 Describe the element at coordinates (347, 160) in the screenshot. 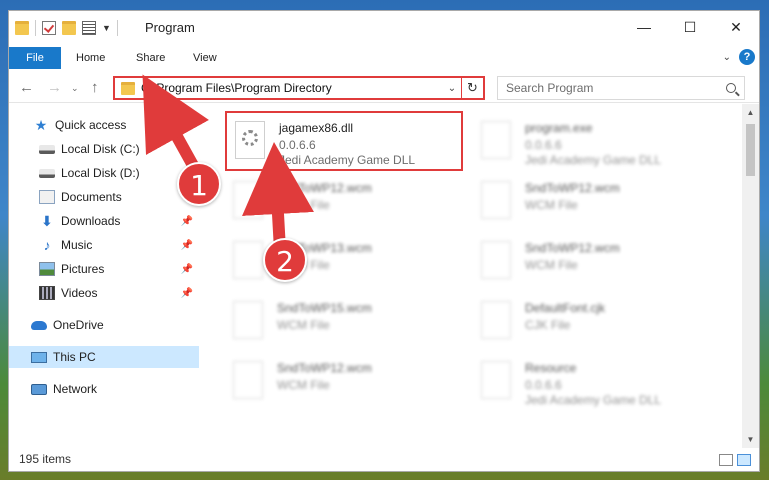

I see `file-description: Jedi Academy Game DLL` at that location.